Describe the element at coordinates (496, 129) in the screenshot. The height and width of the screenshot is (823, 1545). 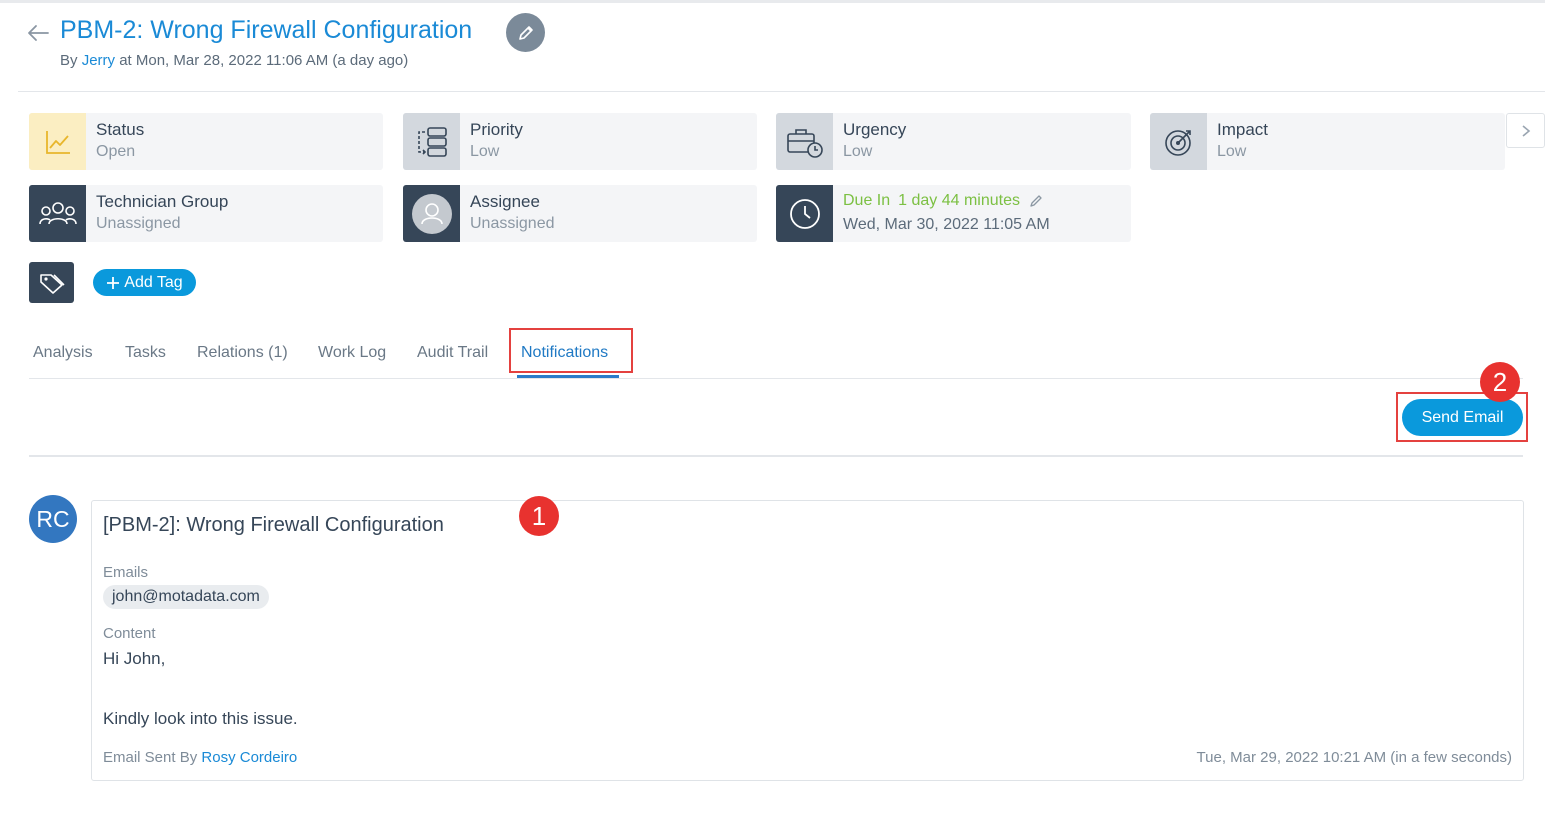
I see `priority-label: Priority` at that location.